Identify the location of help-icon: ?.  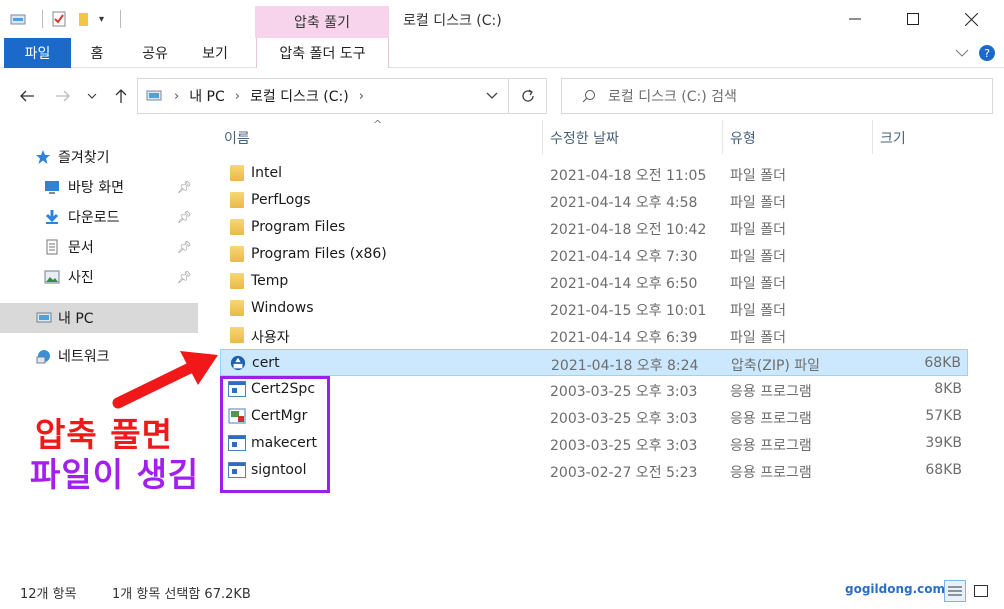
(987, 53).